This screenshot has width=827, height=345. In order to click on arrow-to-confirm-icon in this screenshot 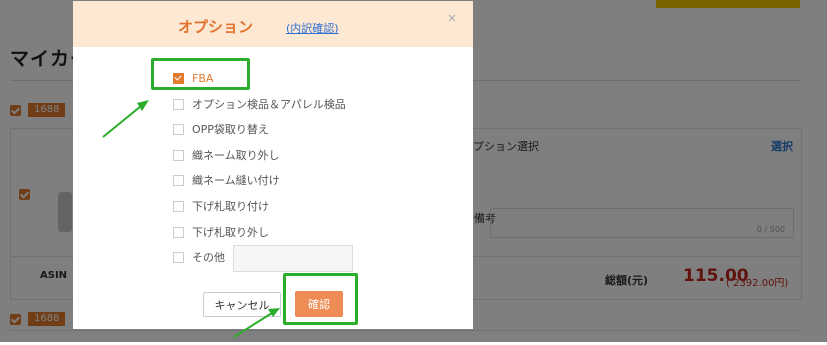, I will do `click(256, 323)`.